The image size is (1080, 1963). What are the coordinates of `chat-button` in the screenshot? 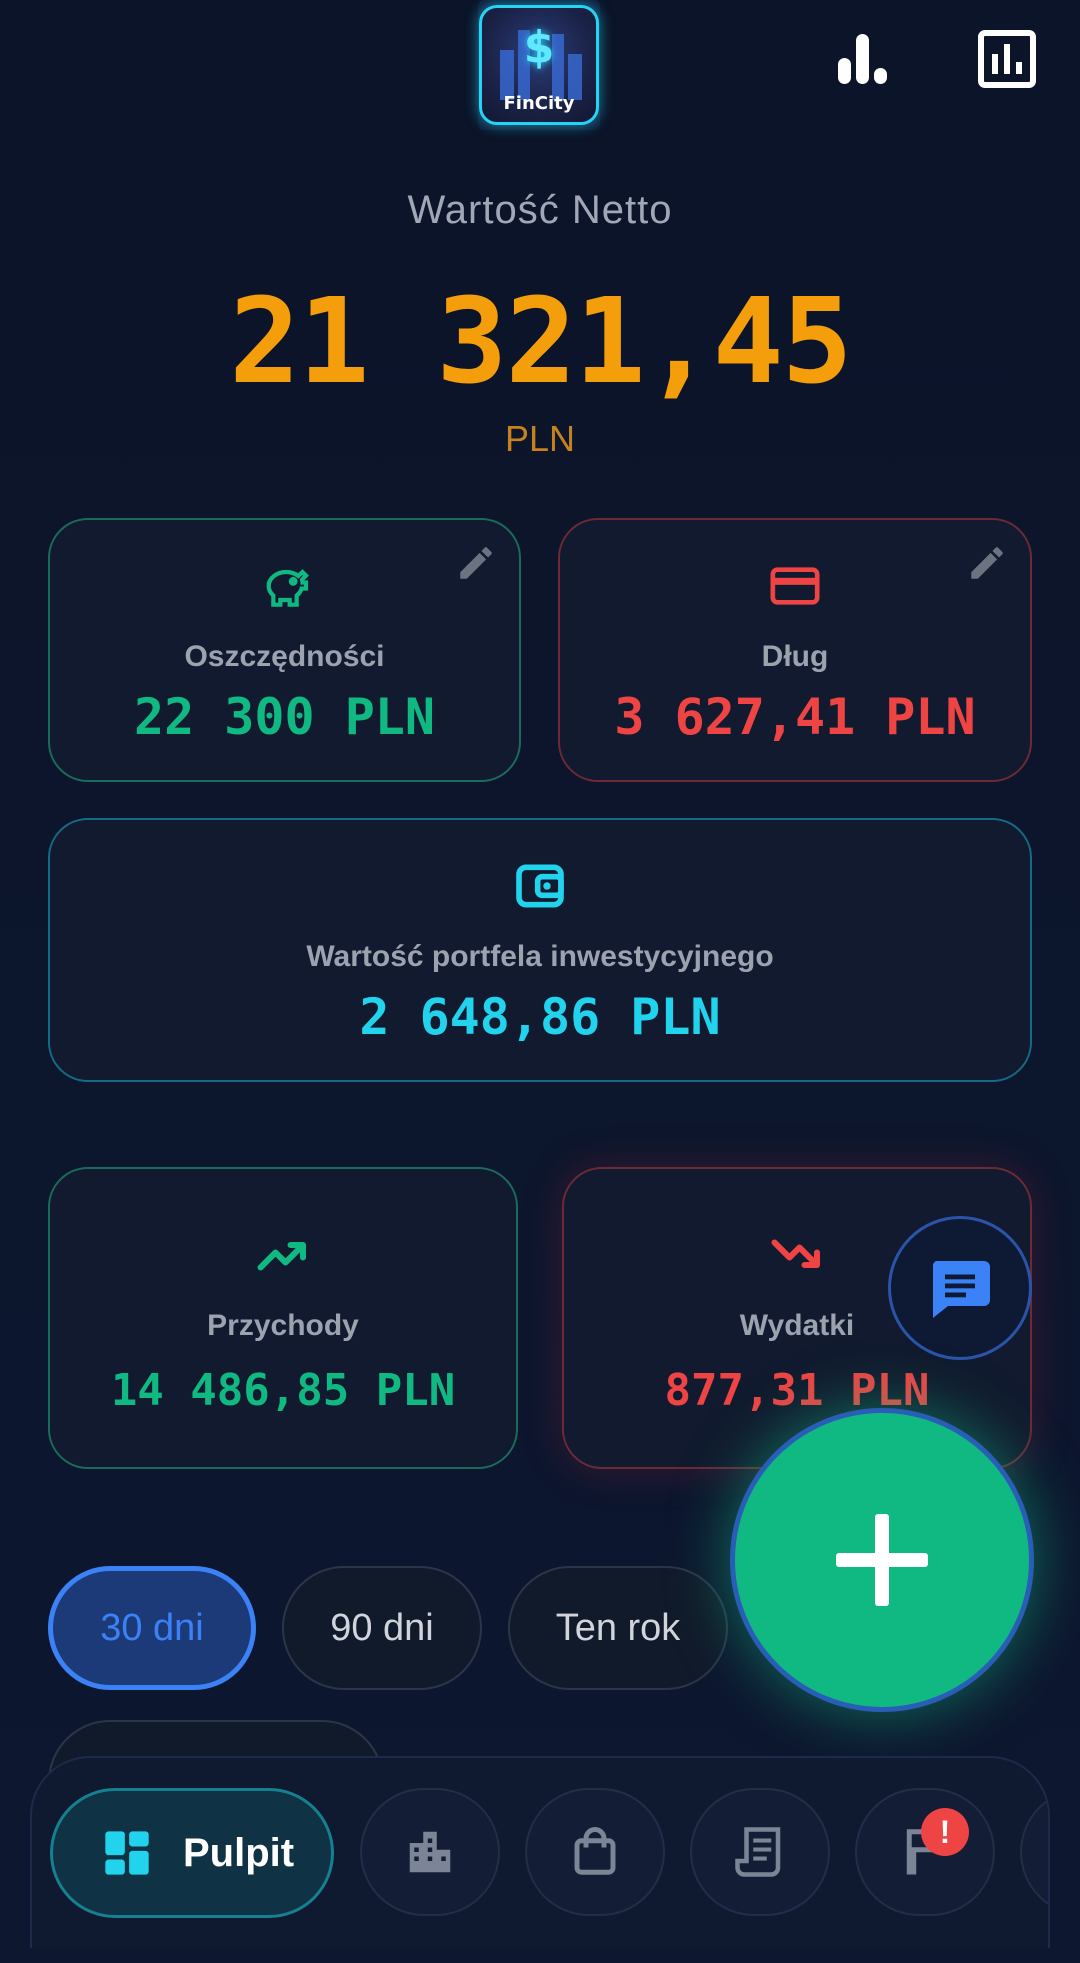 It's located at (960, 1288).